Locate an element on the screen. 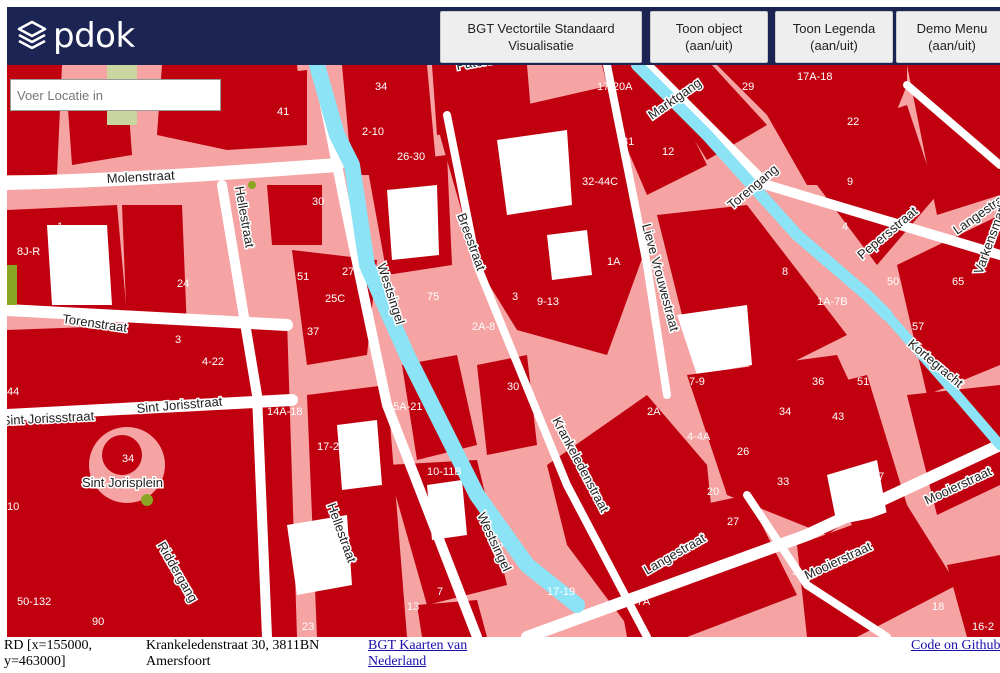 The width and height of the screenshot is (1000, 673). house-number-label: 5 is located at coordinates (795, 572).